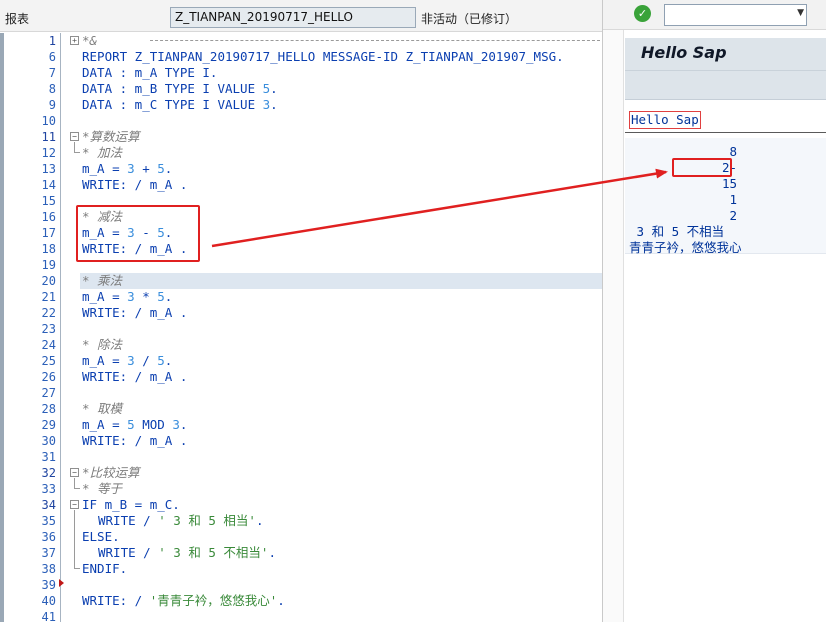 This screenshot has width=826, height=622. Describe the element at coordinates (161, 296) in the screenshot. I see `code-token: 5` at that location.